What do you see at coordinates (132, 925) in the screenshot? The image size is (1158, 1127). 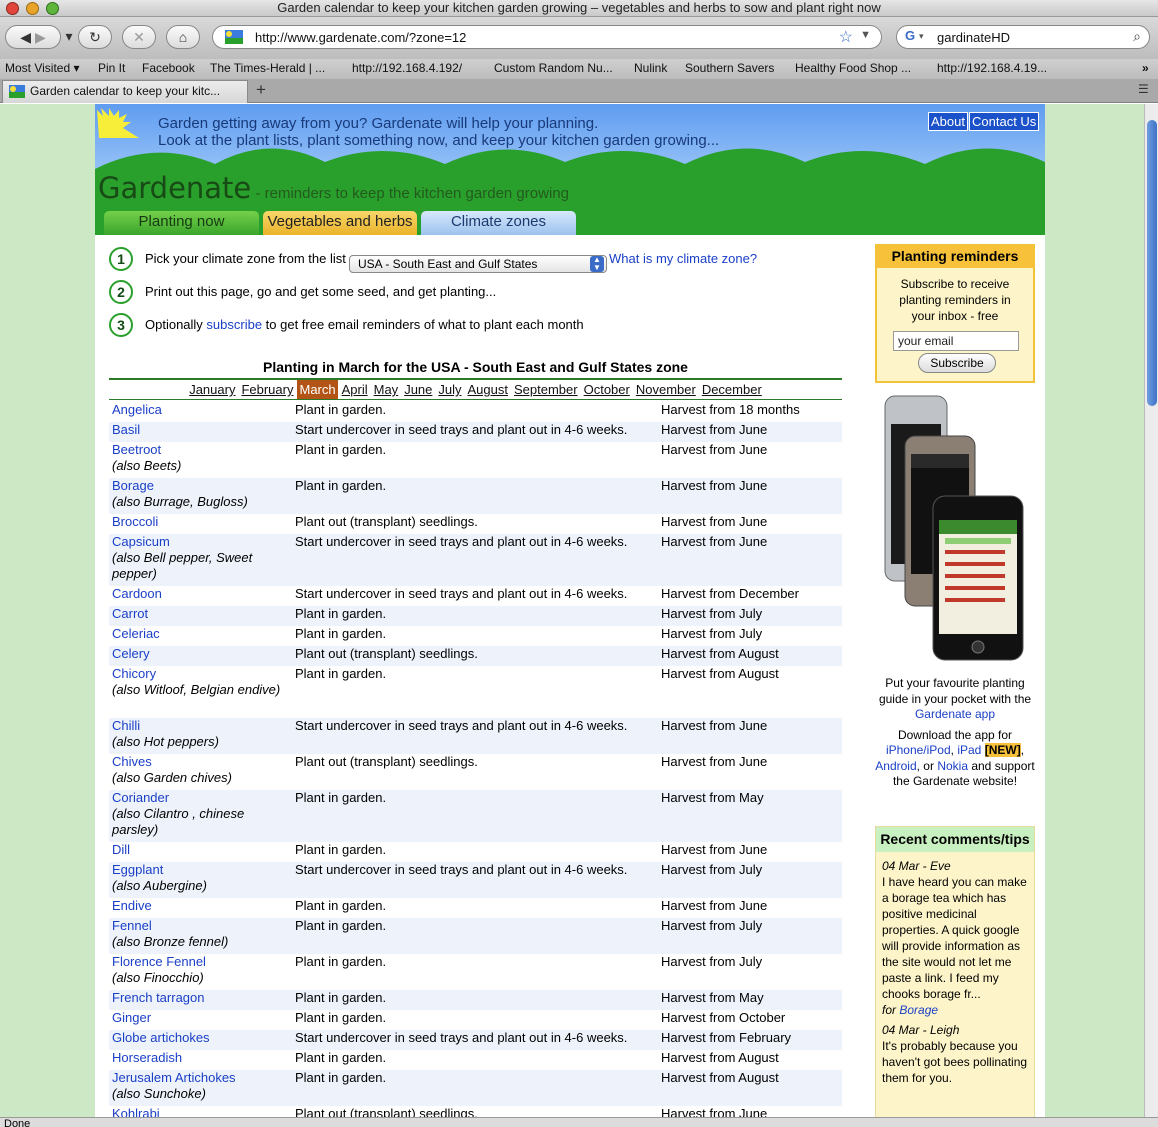 I see `plant-link: Fennel` at bounding box center [132, 925].